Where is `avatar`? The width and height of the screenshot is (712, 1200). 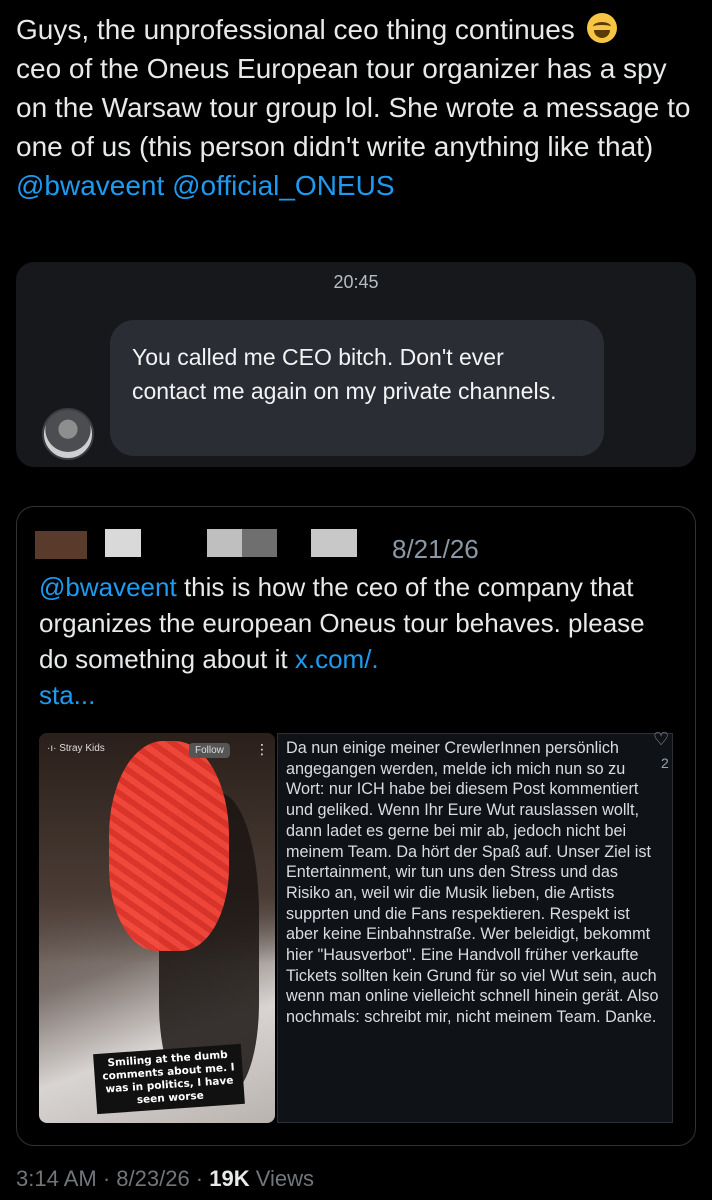
avatar is located at coordinates (68, 434).